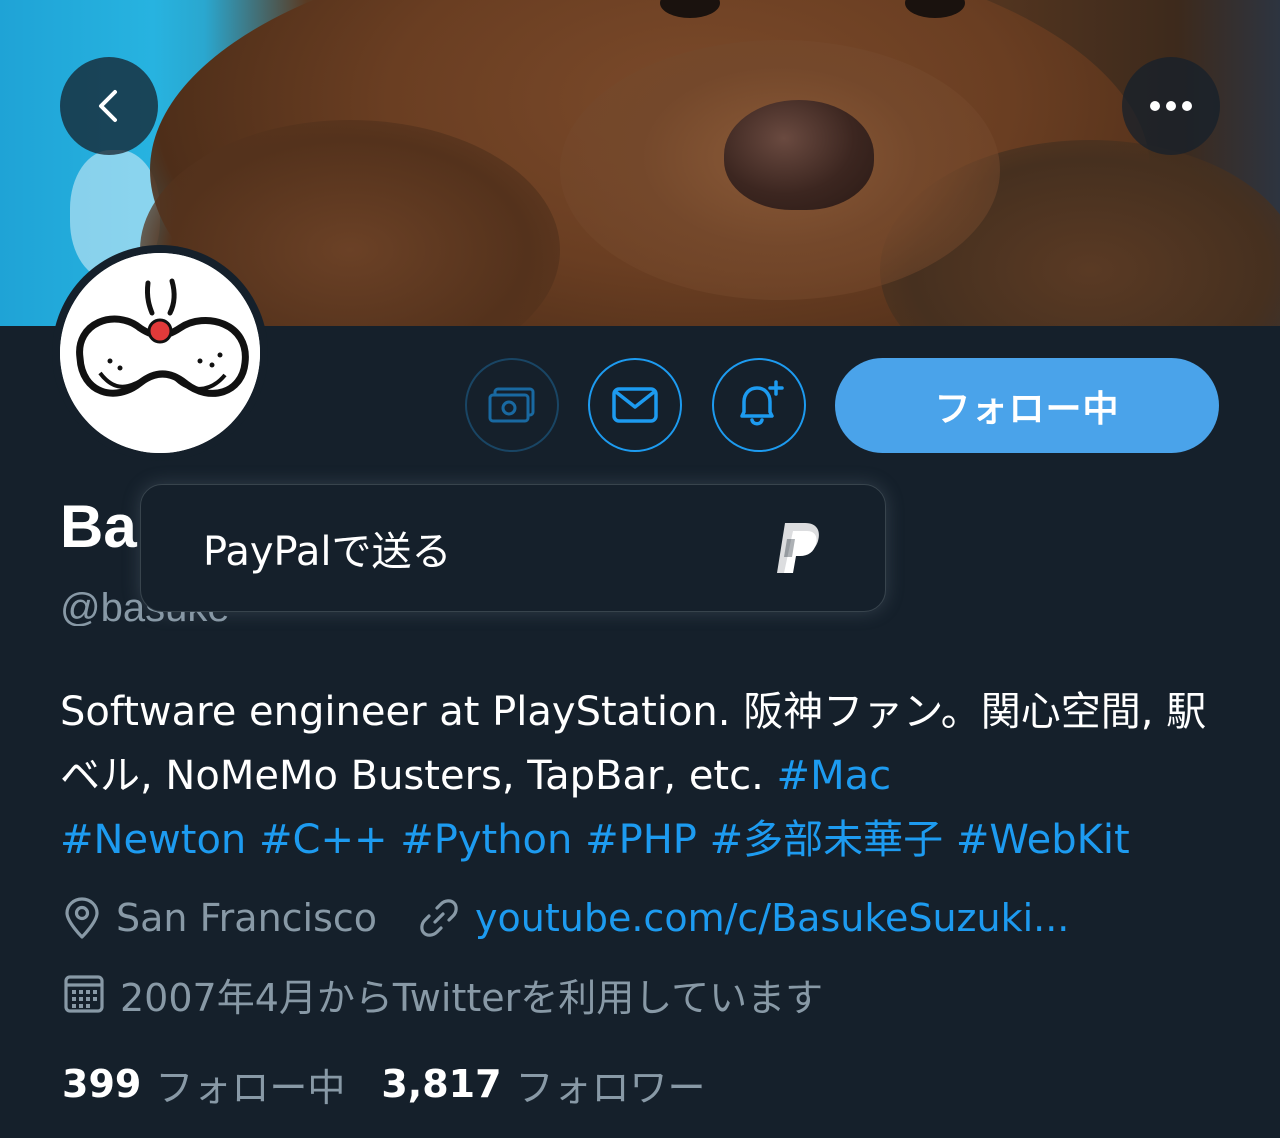  I want to click on more-button, so click(1171, 106).